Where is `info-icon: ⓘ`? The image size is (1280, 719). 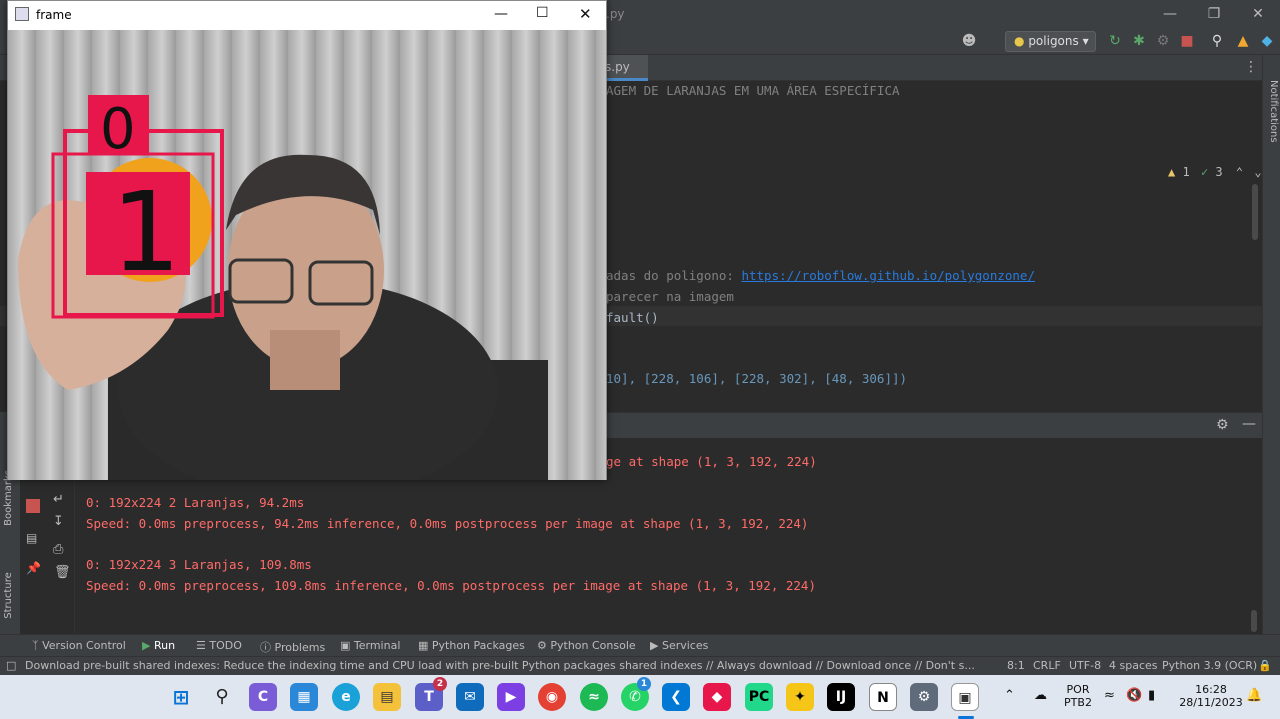 info-icon: ⓘ is located at coordinates (267, 647).